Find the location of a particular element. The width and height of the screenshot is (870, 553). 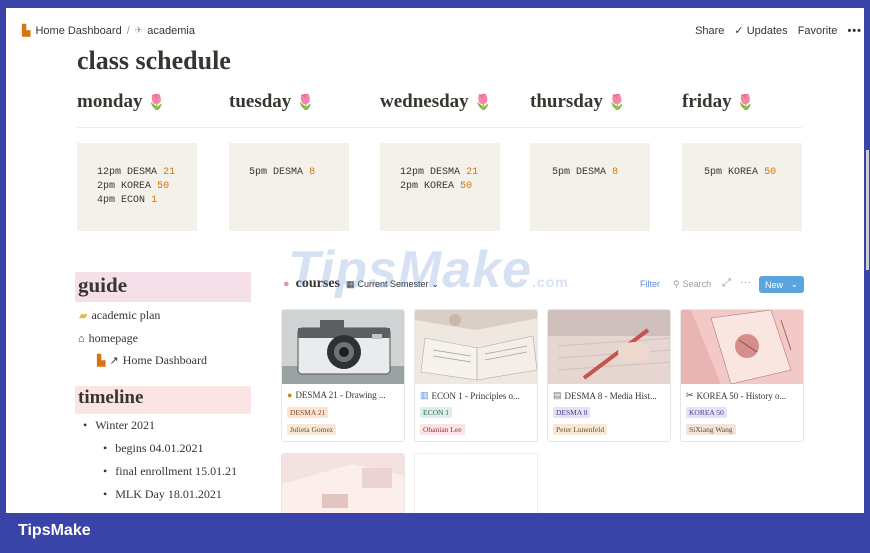

watermark-text: TipsMake is located at coordinates (410, 270).